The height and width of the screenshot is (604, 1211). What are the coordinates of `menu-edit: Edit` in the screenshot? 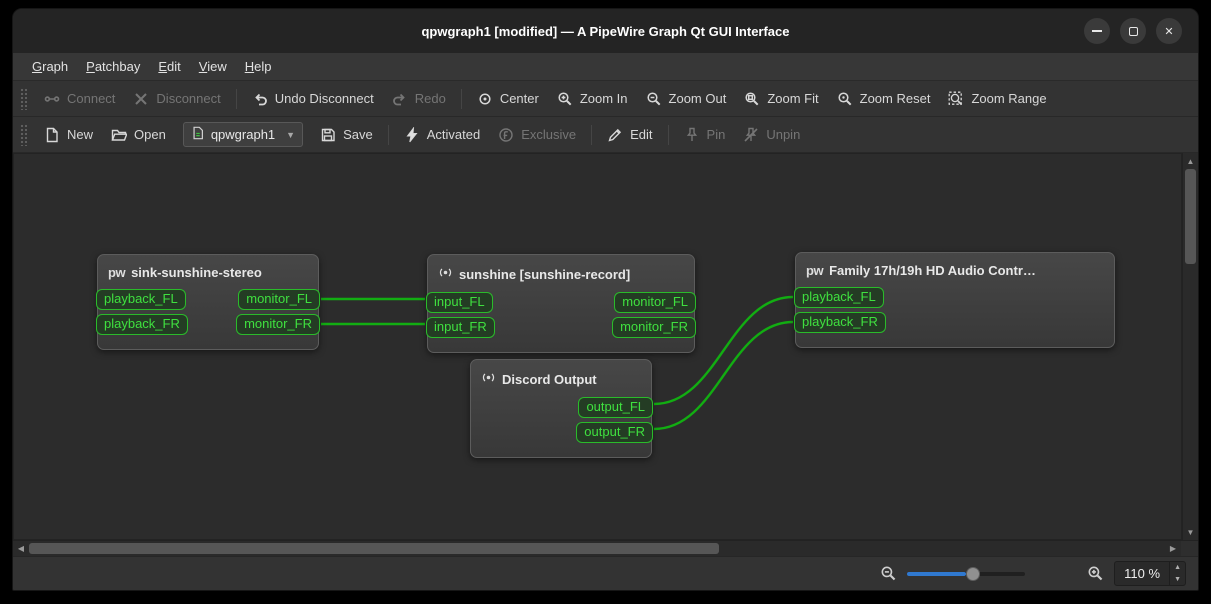 It's located at (169, 66).